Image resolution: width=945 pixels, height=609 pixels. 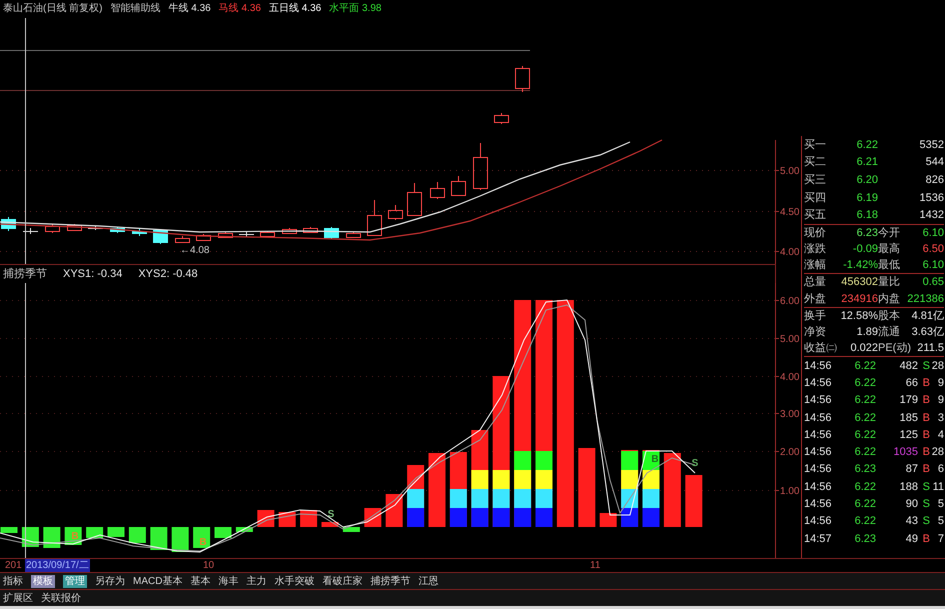 I want to click on indicator-tab: 基本, so click(x=200, y=581).